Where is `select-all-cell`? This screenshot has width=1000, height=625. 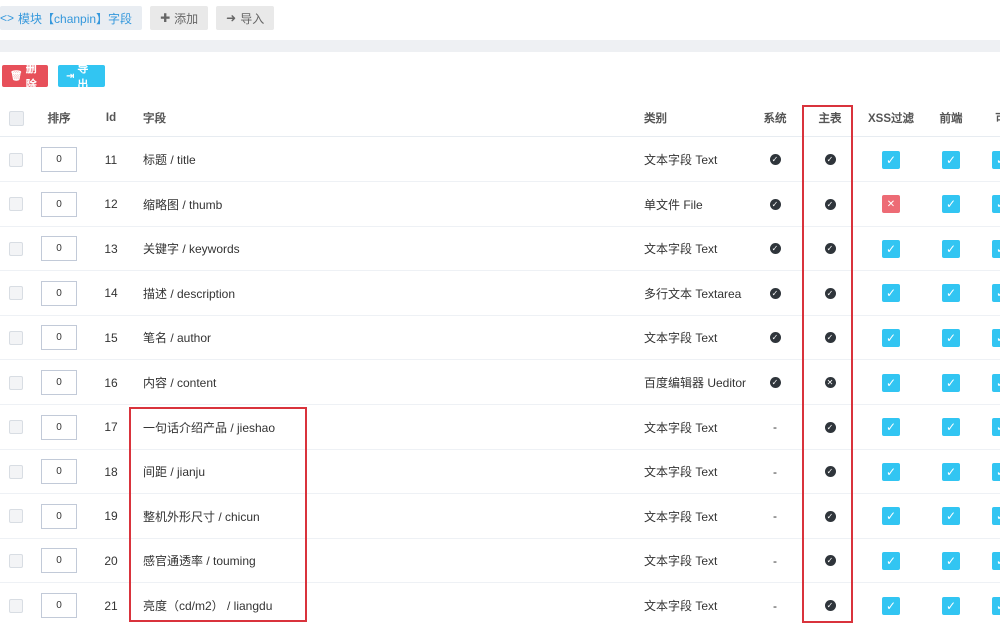
select-all-cell is located at coordinates (16, 118).